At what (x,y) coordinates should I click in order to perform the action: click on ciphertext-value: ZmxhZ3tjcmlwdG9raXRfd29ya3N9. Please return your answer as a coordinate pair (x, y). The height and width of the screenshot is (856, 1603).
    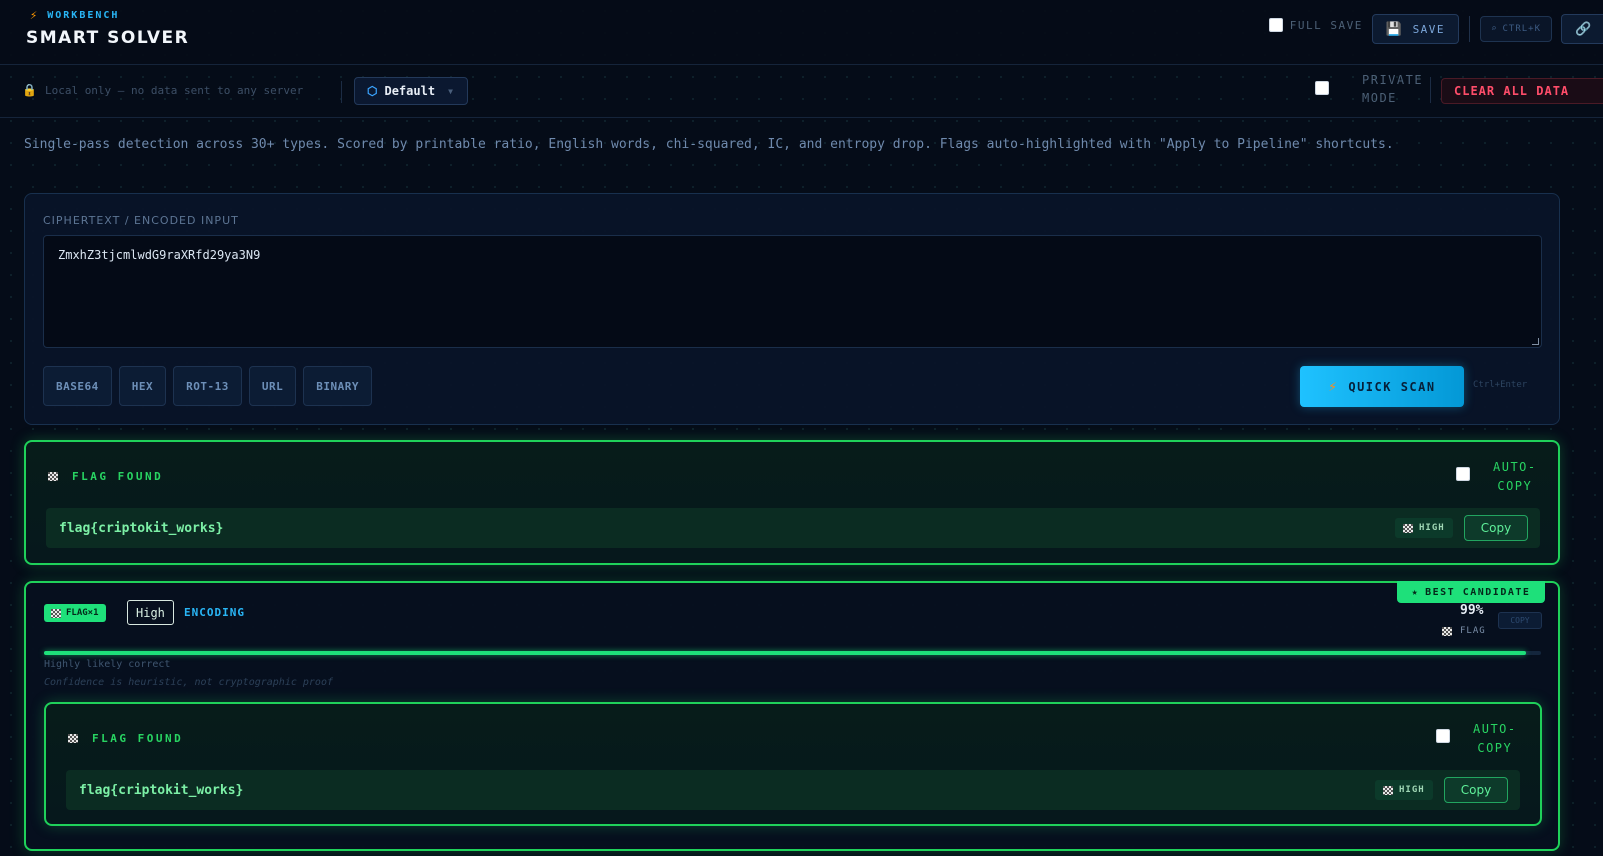
    Looking at the image, I should click on (159, 255).